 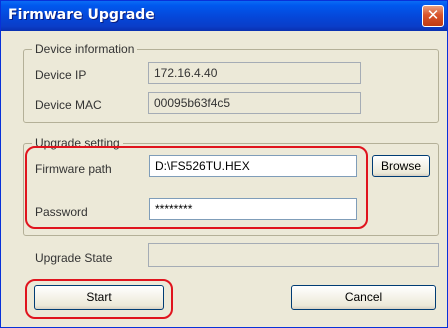 I want to click on cancel-button-label: Cancel, so click(x=363, y=297).